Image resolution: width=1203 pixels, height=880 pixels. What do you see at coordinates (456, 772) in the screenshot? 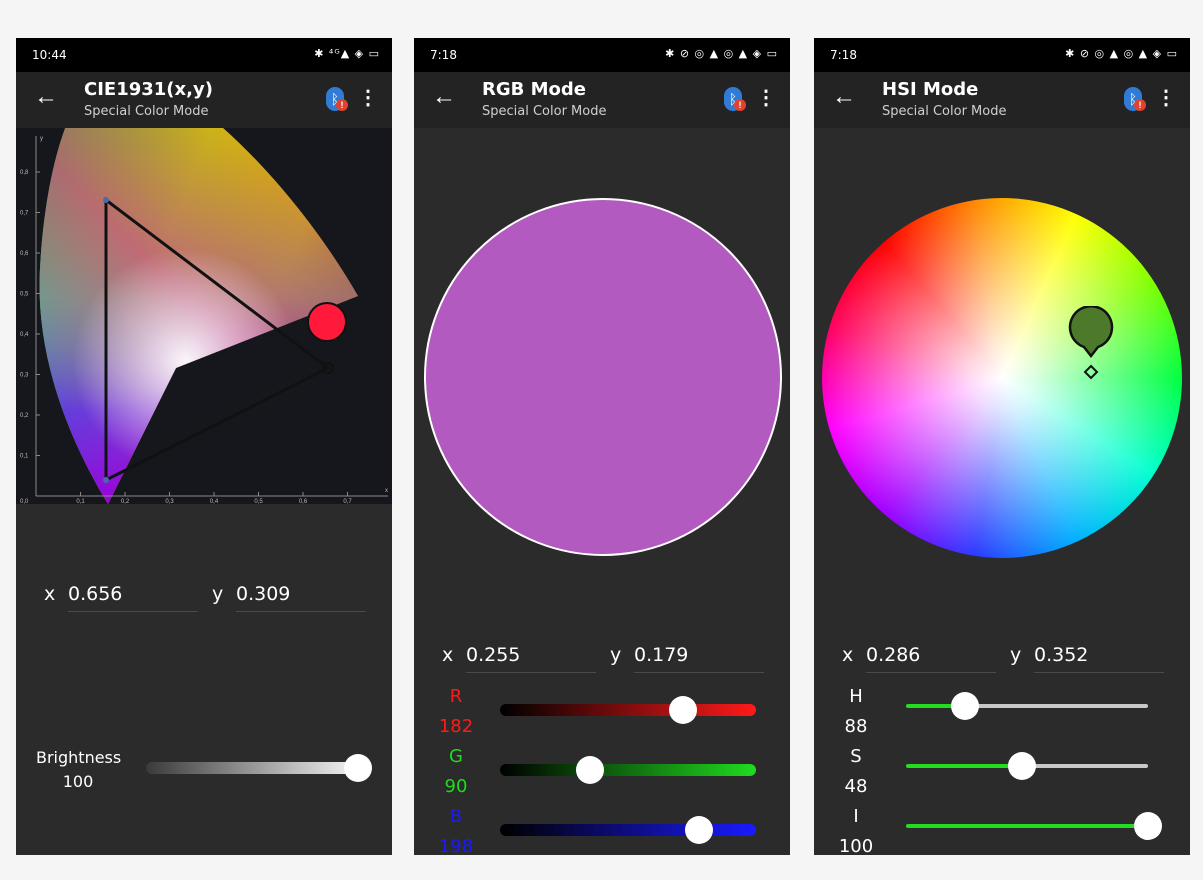
I see `slider-g-label: G 90` at bounding box center [456, 772].